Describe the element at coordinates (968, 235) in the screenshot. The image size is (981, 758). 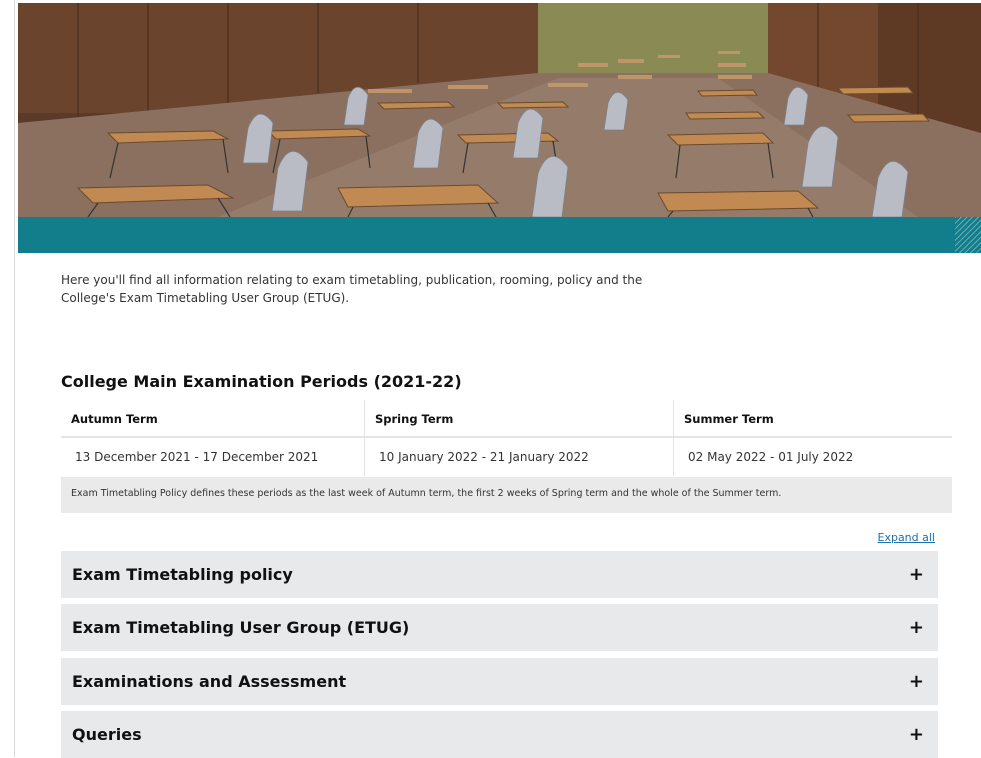
I see `hatch-decoration` at that location.